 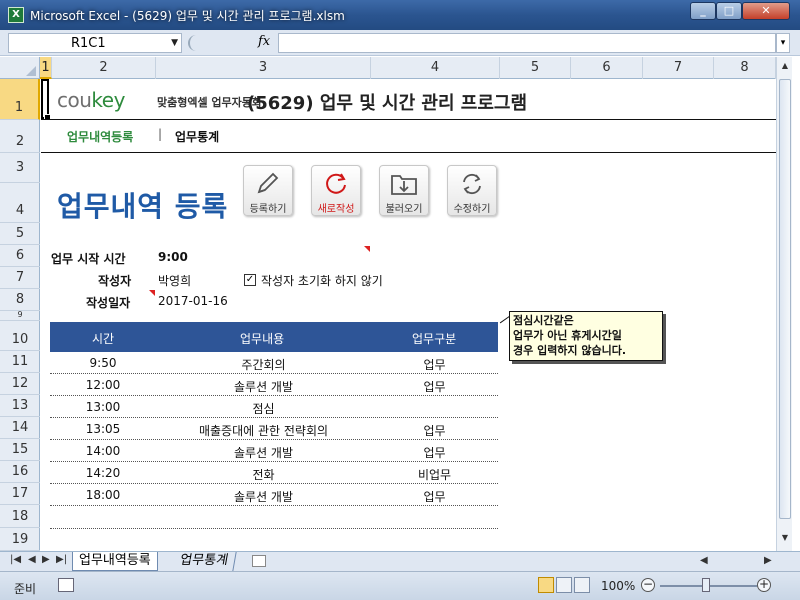 What do you see at coordinates (20, 428) in the screenshot?
I see `row-header-cell: 14` at bounding box center [20, 428].